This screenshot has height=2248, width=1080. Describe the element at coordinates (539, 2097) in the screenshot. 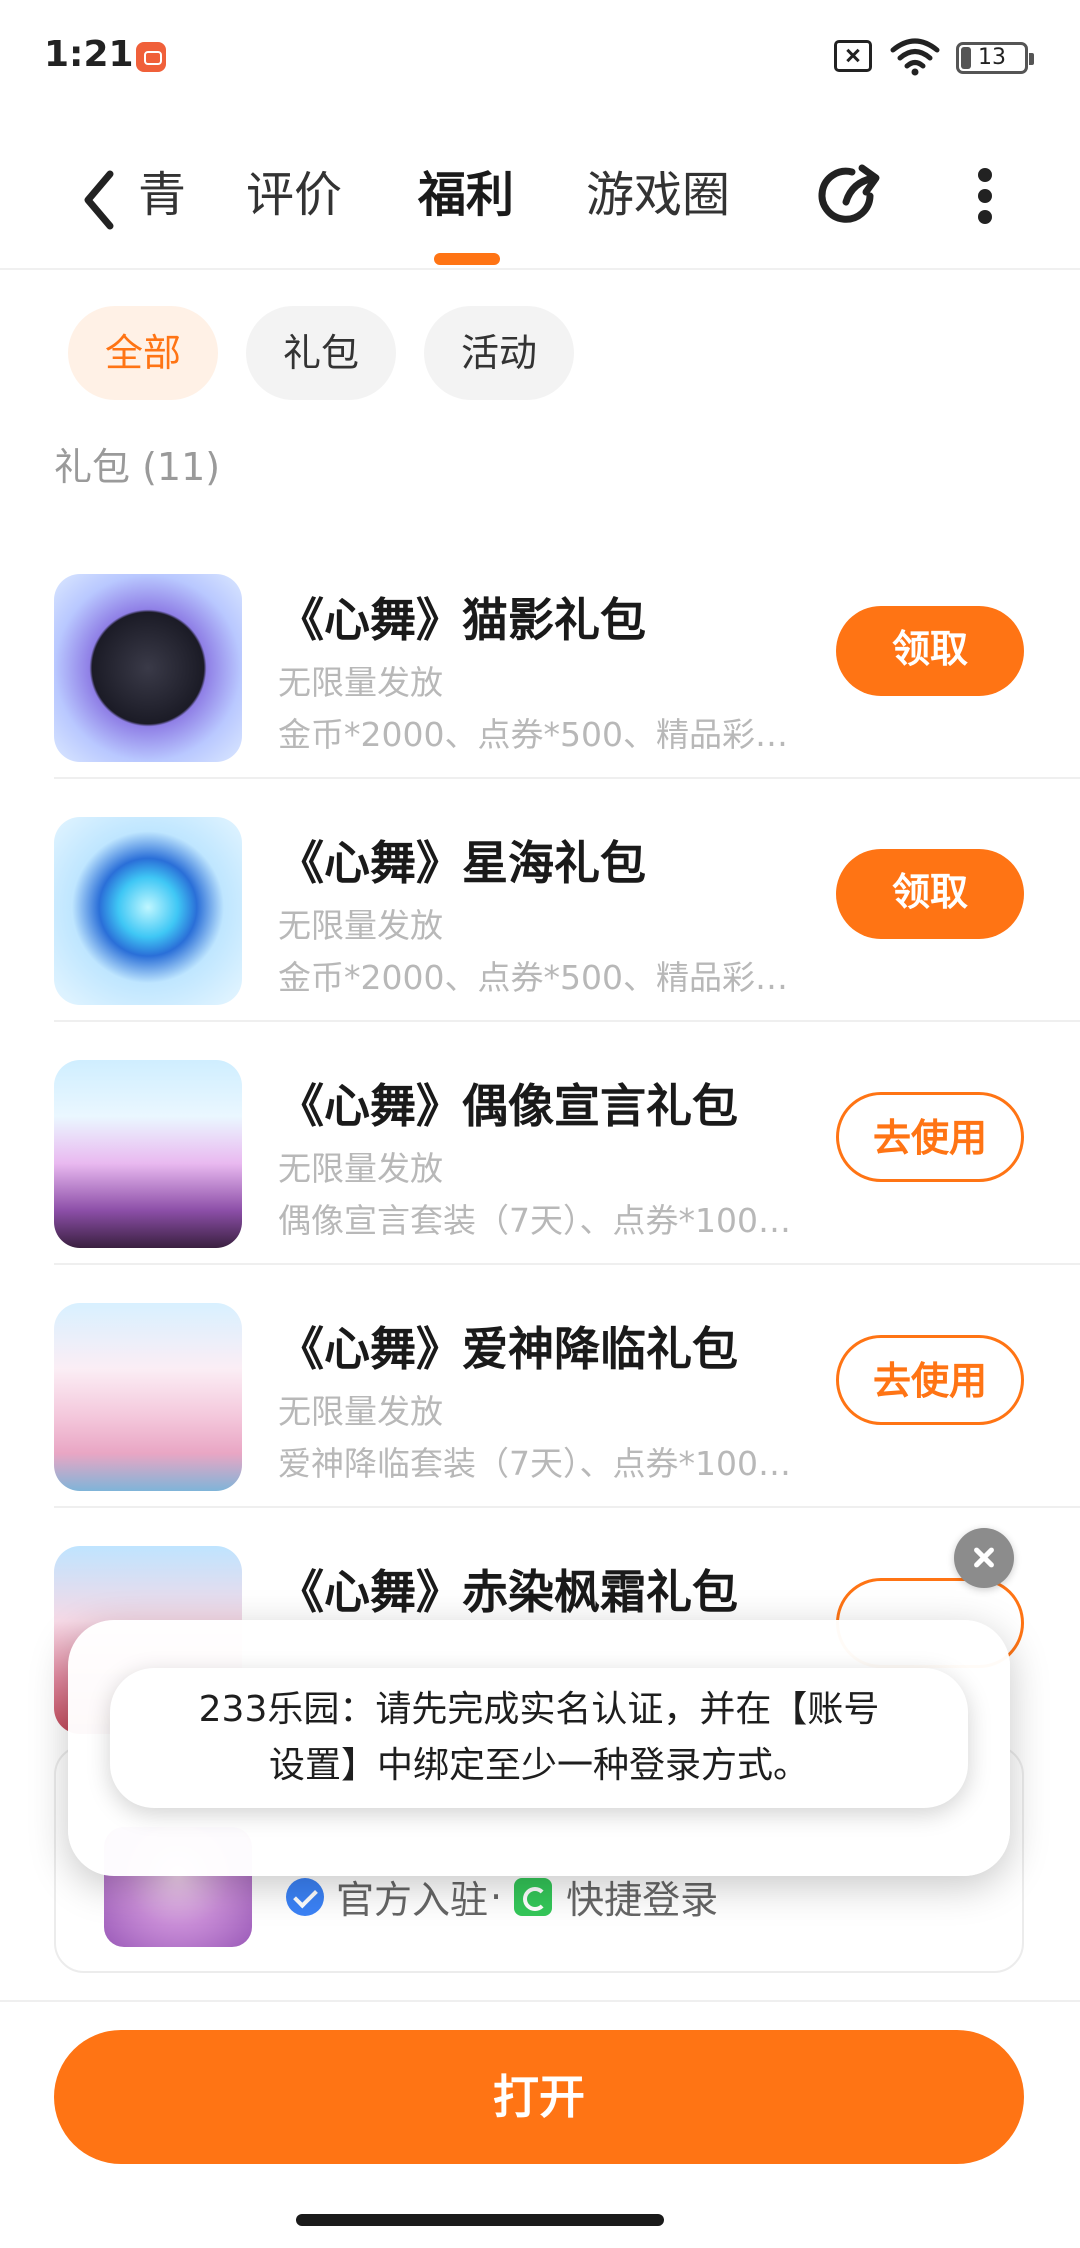

I see `open-button: 打开` at that location.